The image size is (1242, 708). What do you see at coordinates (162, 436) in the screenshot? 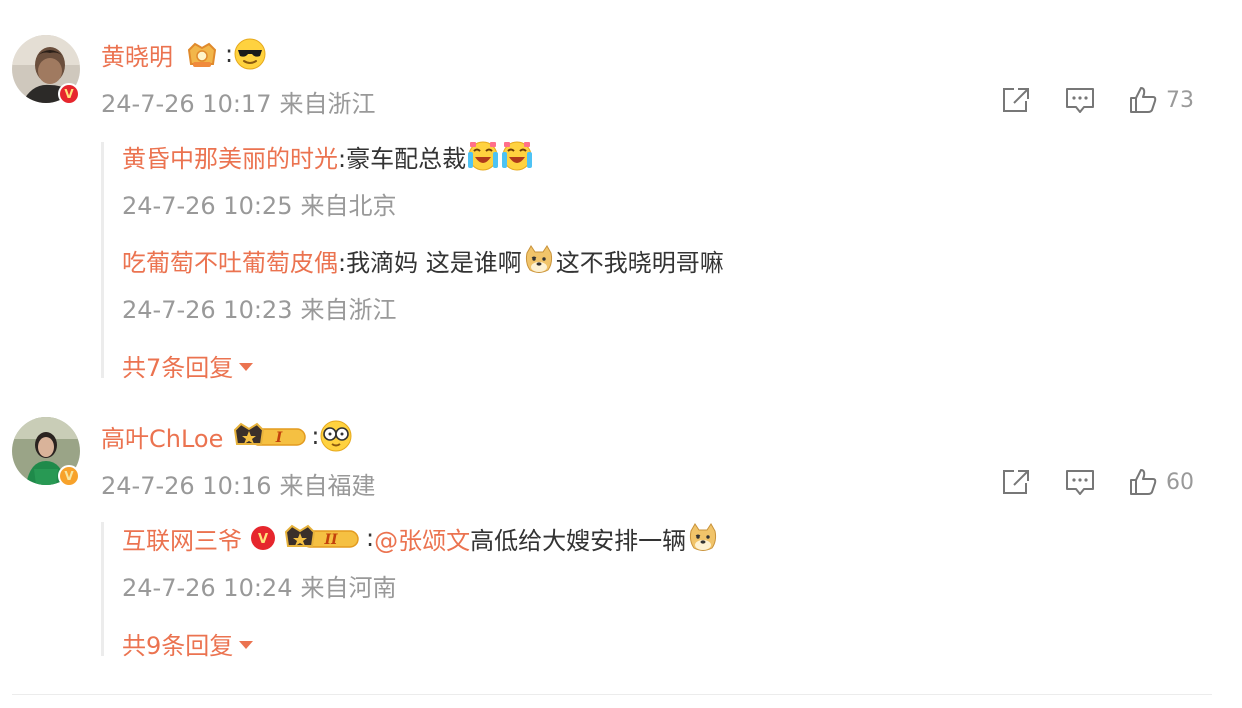
I see `comment-author: 高叶ChLoe` at bounding box center [162, 436].